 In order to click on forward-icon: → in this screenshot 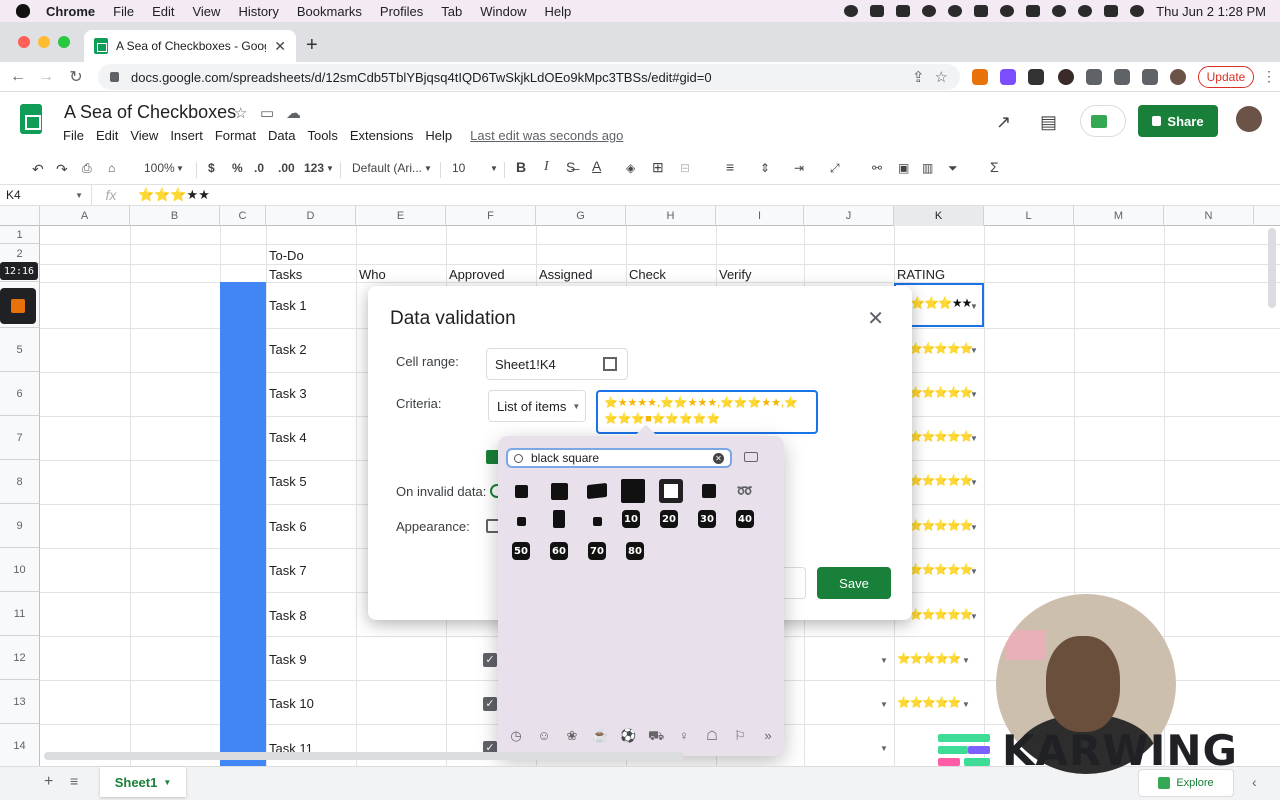, I will do `click(46, 77)`.